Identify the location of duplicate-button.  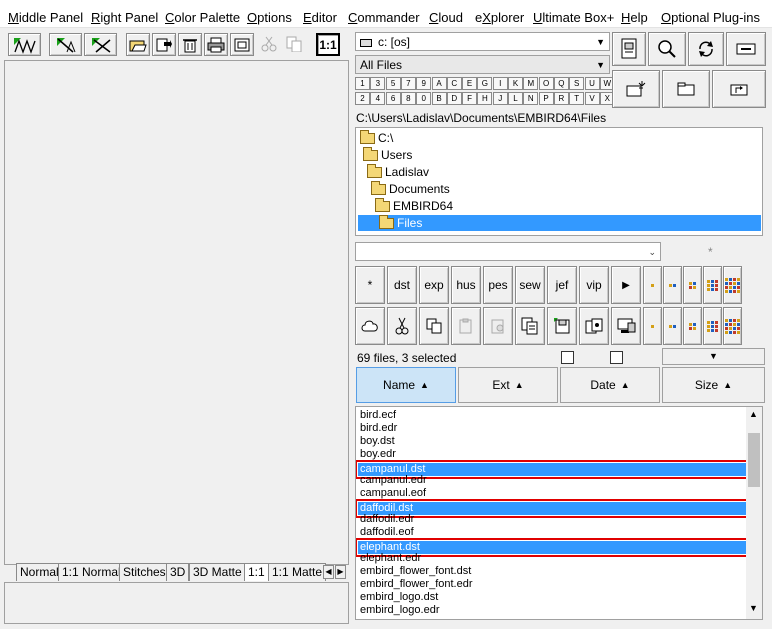
(530, 326).